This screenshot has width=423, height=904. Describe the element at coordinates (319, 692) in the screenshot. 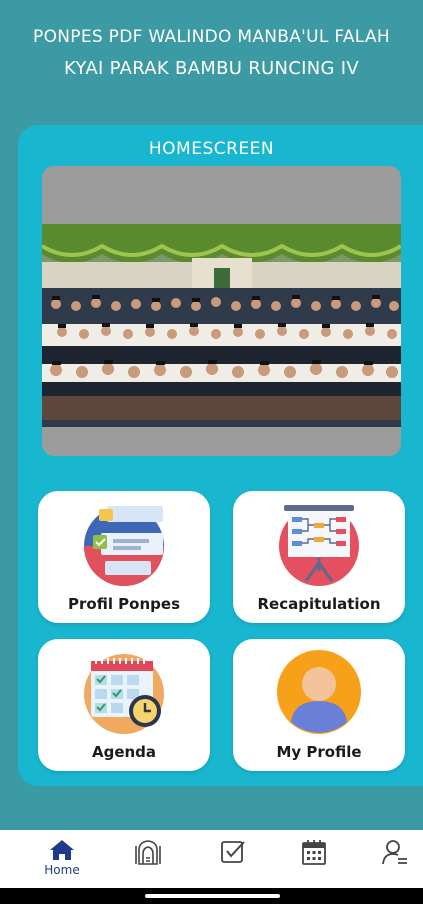

I see `user-avatar-icon` at that location.